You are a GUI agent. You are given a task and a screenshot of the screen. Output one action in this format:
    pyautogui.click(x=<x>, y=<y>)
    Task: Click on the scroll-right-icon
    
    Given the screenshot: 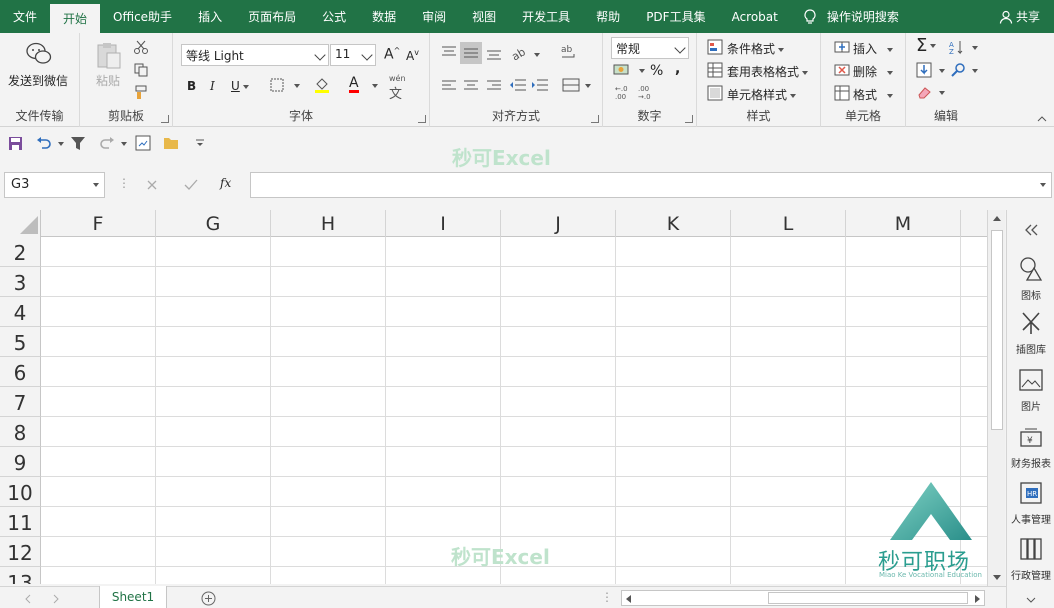 What is the action you would take?
    pyautogui.click(x=977, y=599)
    